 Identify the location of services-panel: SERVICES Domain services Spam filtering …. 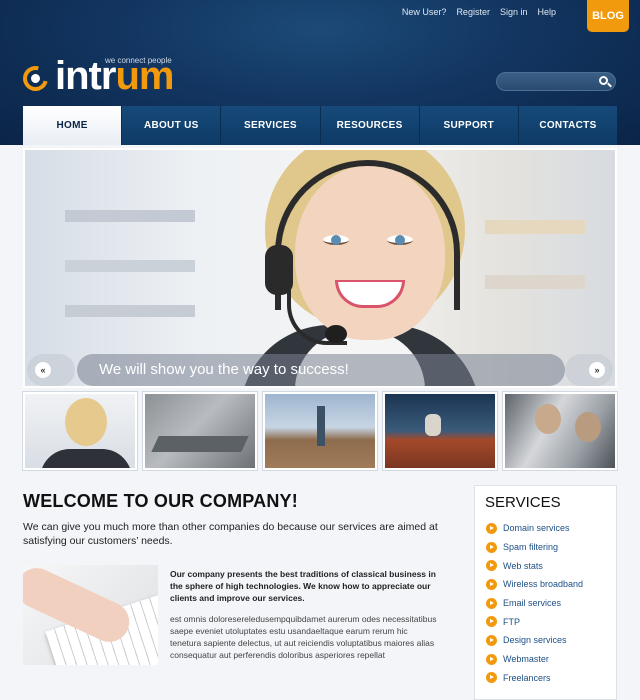
(545, 592).